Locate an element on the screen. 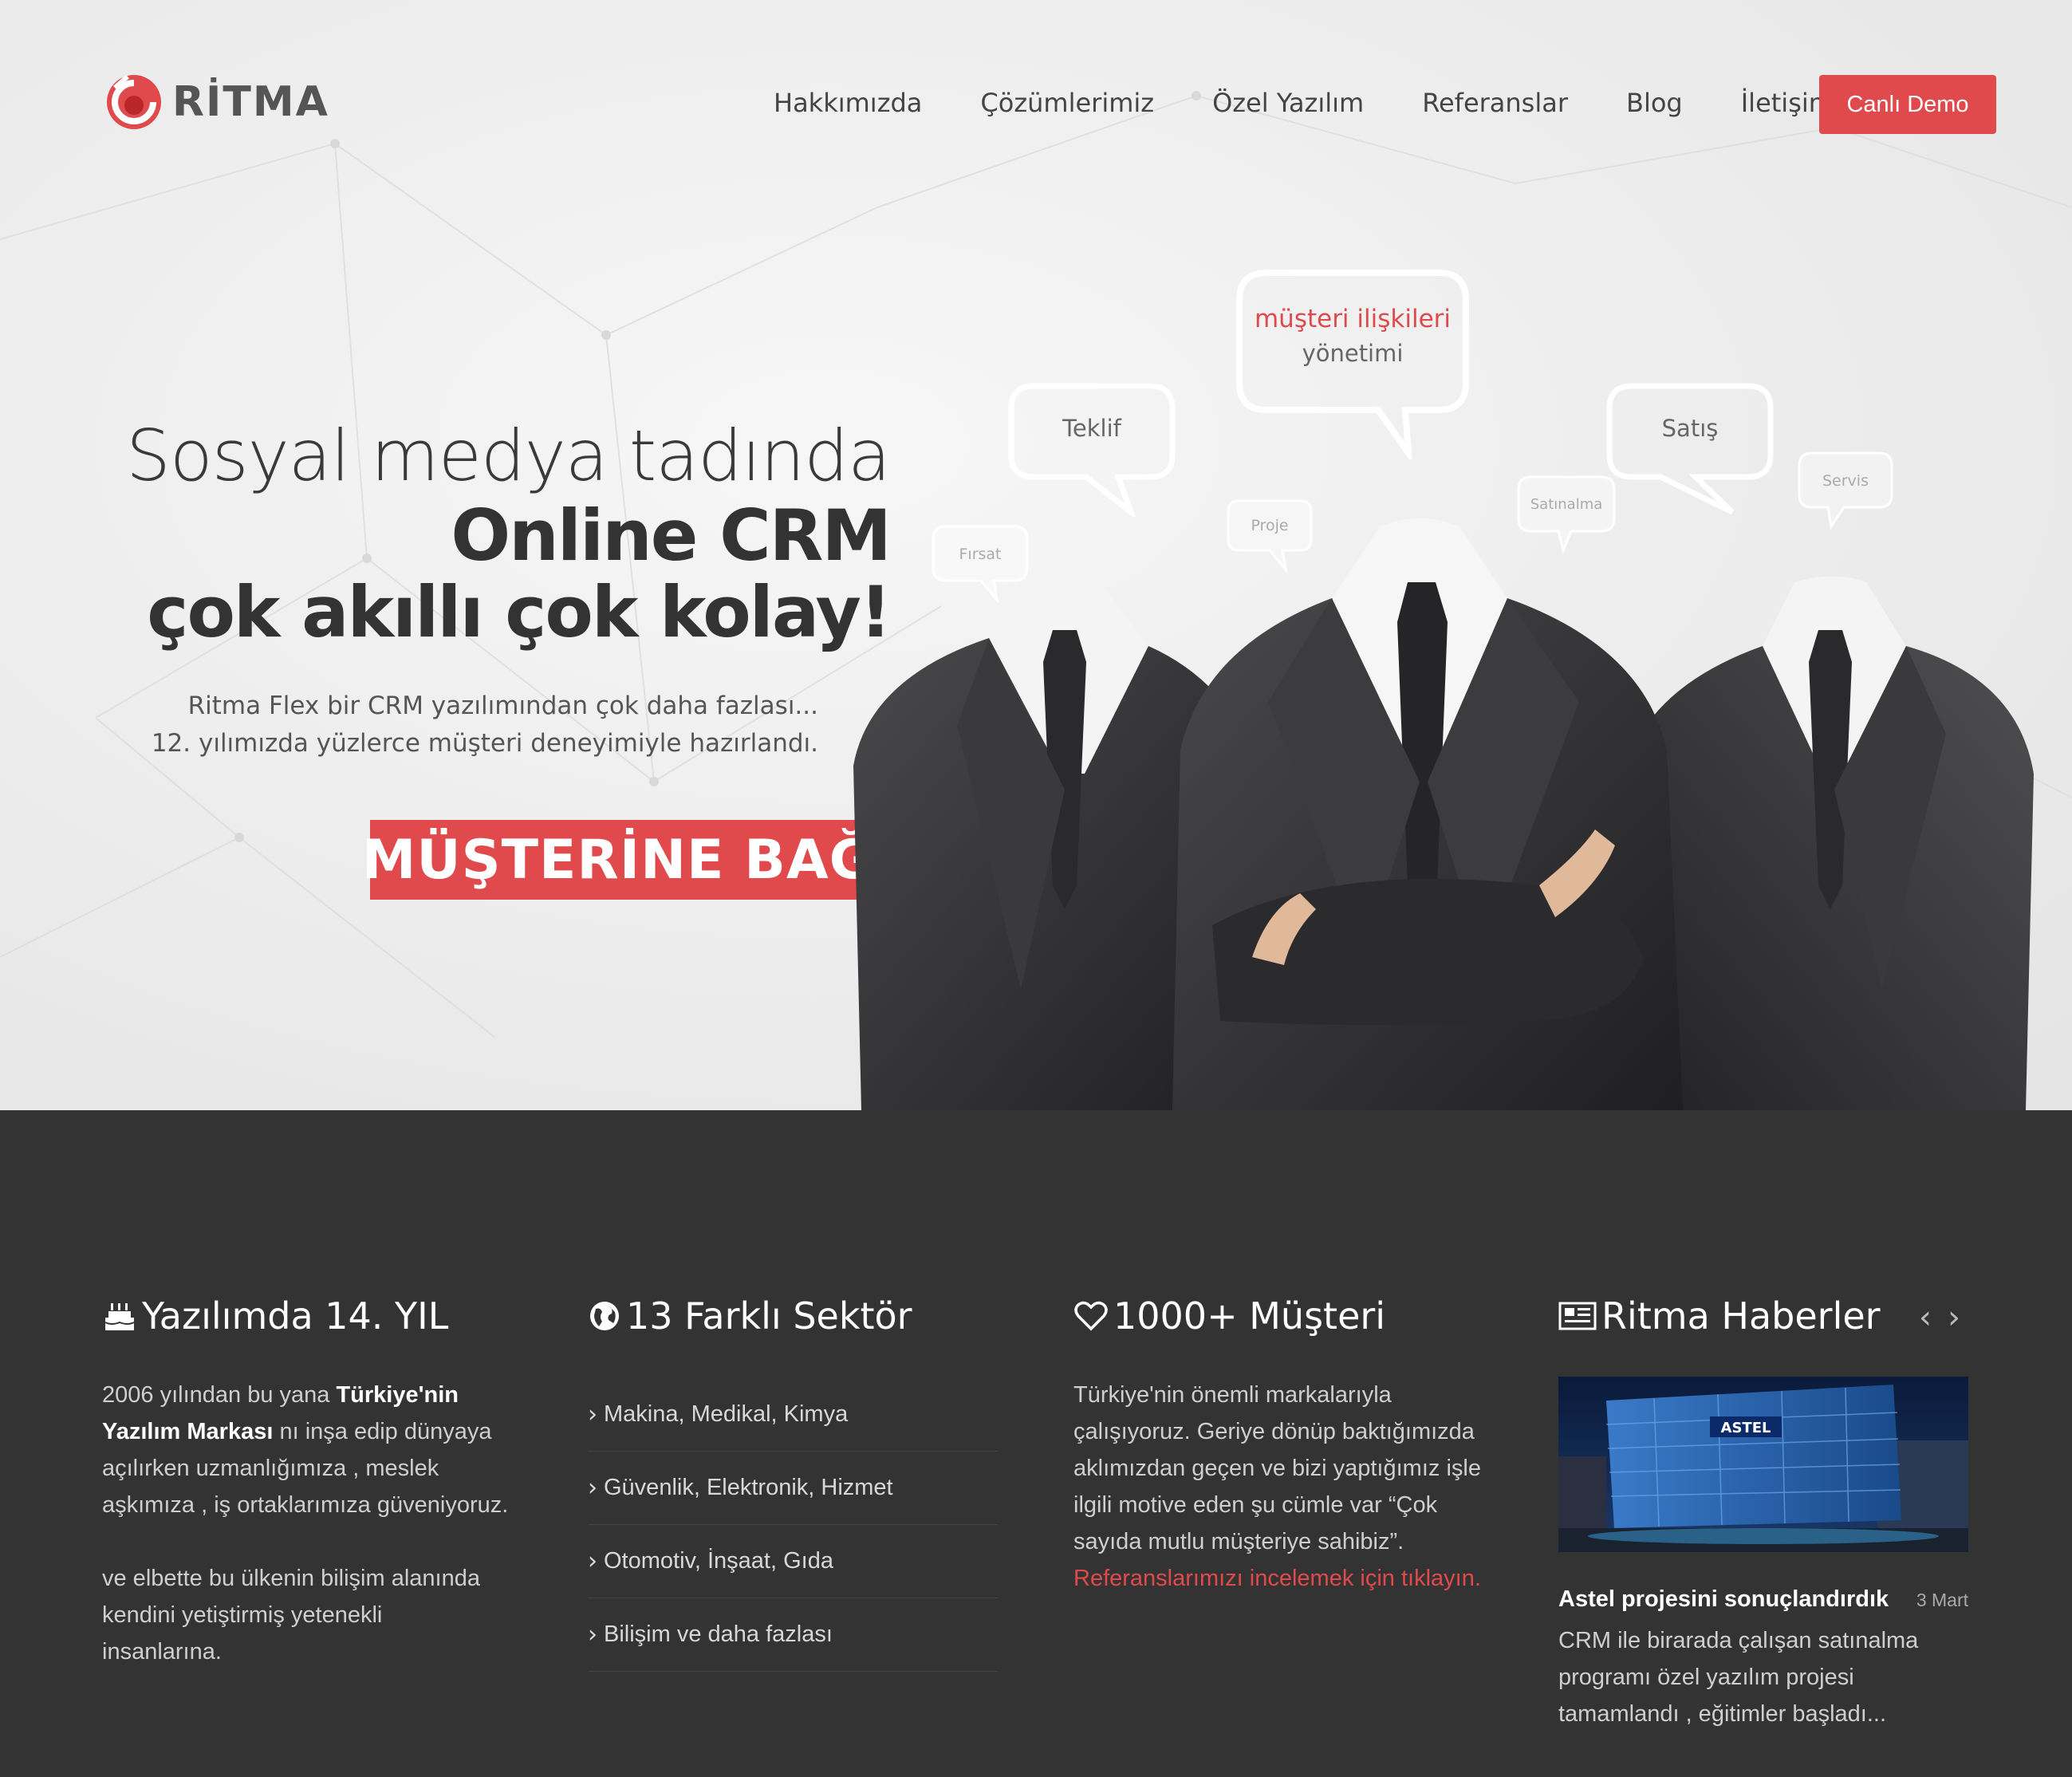  svg-text: ASTEL is located at coordinates (1746, 1428).